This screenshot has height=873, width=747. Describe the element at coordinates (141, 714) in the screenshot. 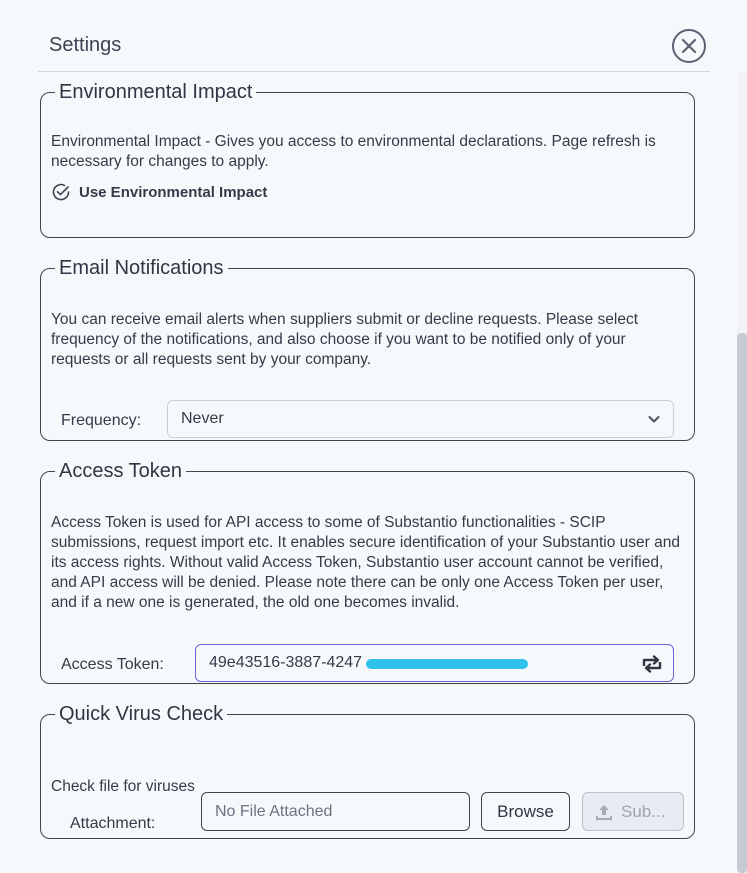

I see `section-title: Quick Virus Check` at that location.